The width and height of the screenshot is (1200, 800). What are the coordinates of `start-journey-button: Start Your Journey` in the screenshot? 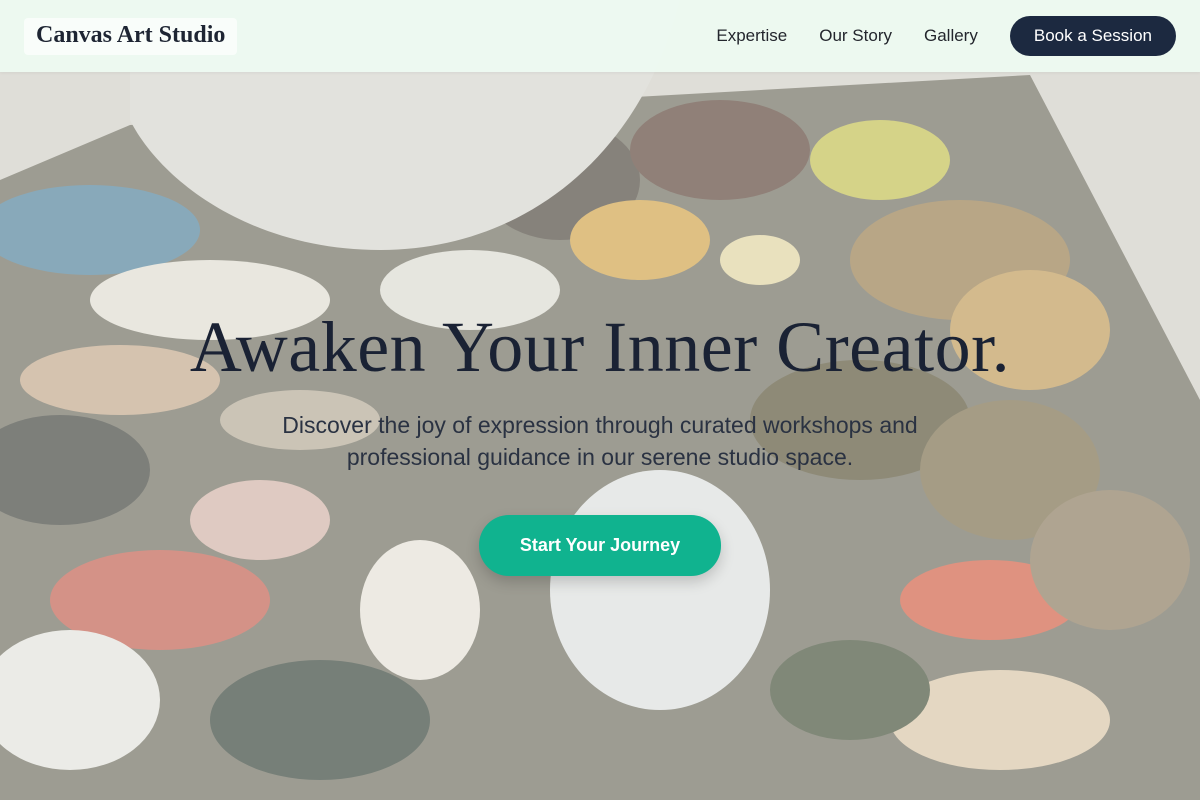 It's located at (600, 545).